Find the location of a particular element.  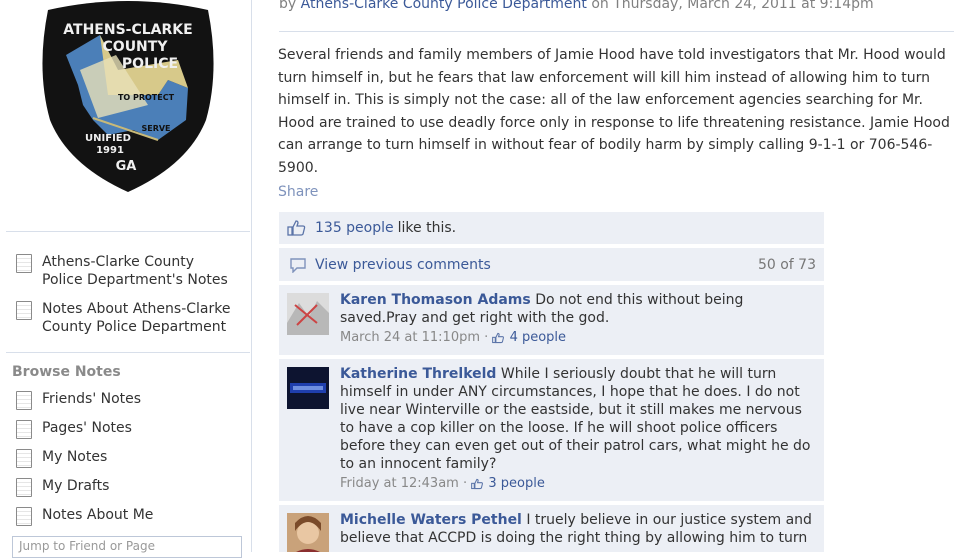

comment-likes-link: 4 people is located at coordinates (538, 337).